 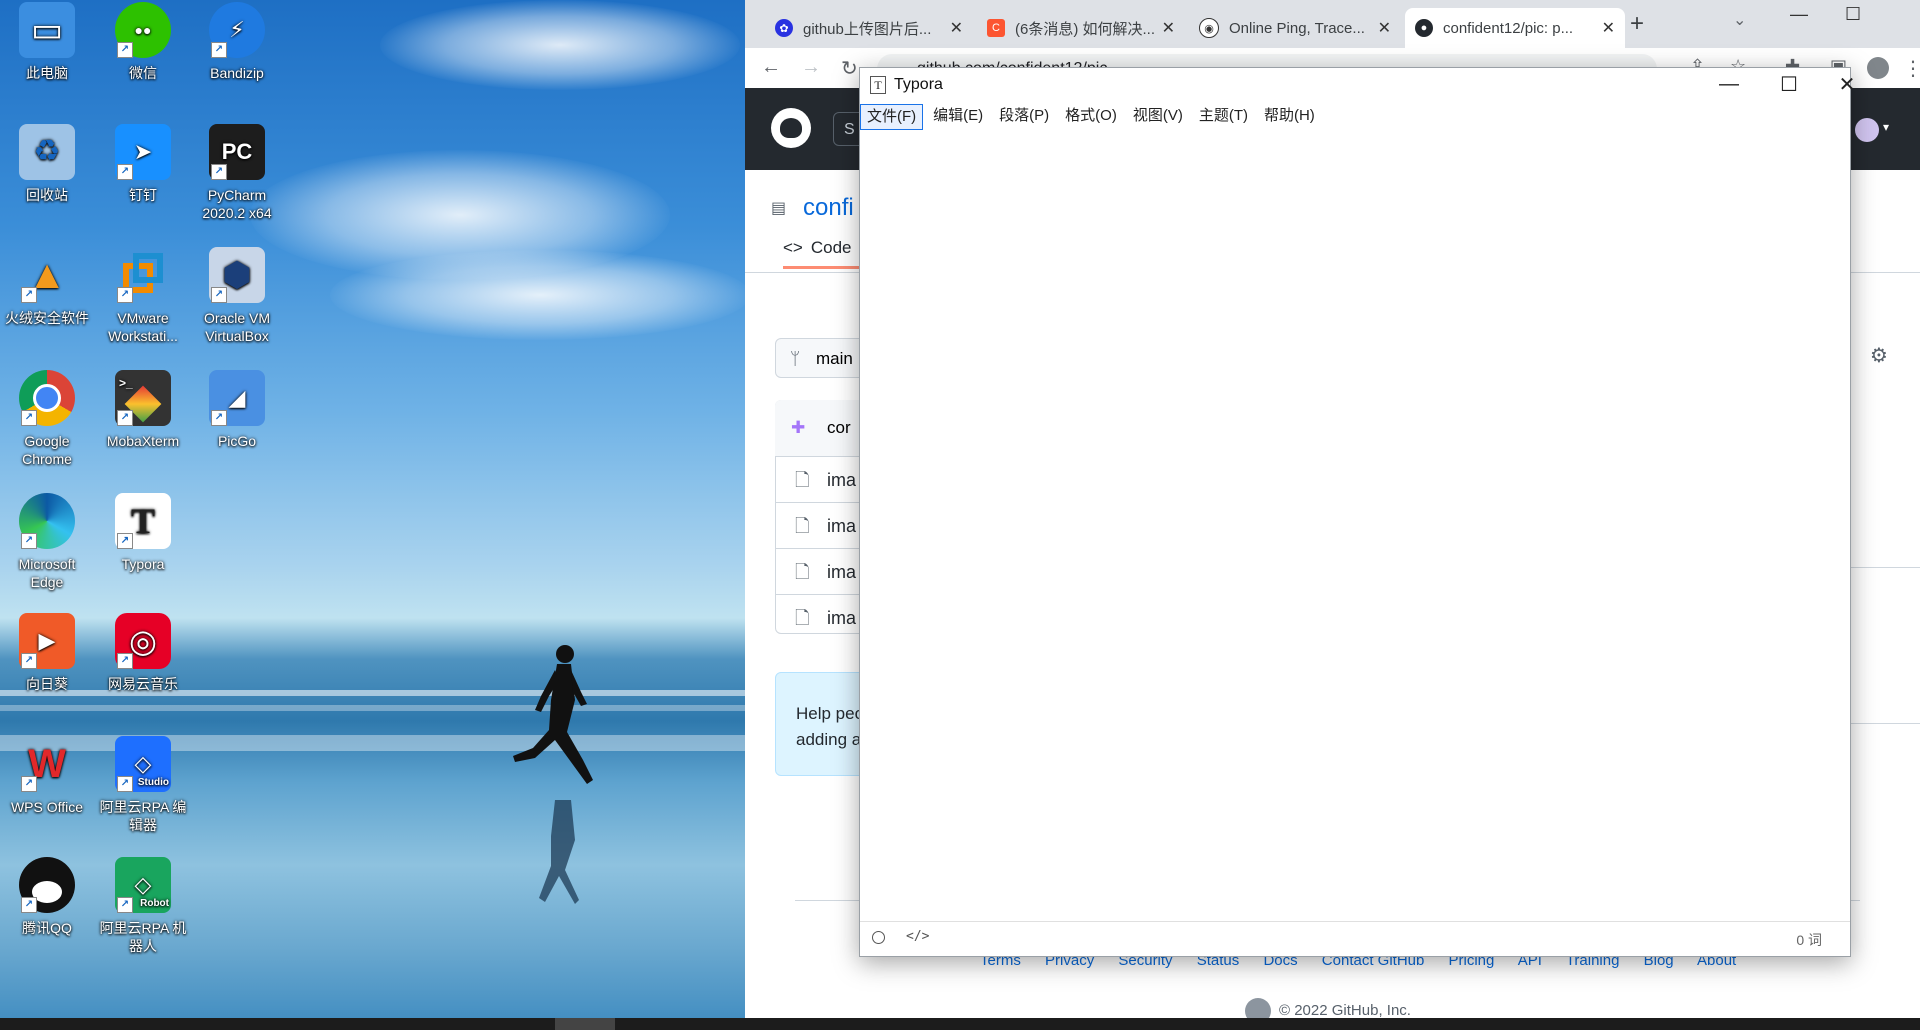 I want to click on runner-silhouette, so click(x=553, y=774).